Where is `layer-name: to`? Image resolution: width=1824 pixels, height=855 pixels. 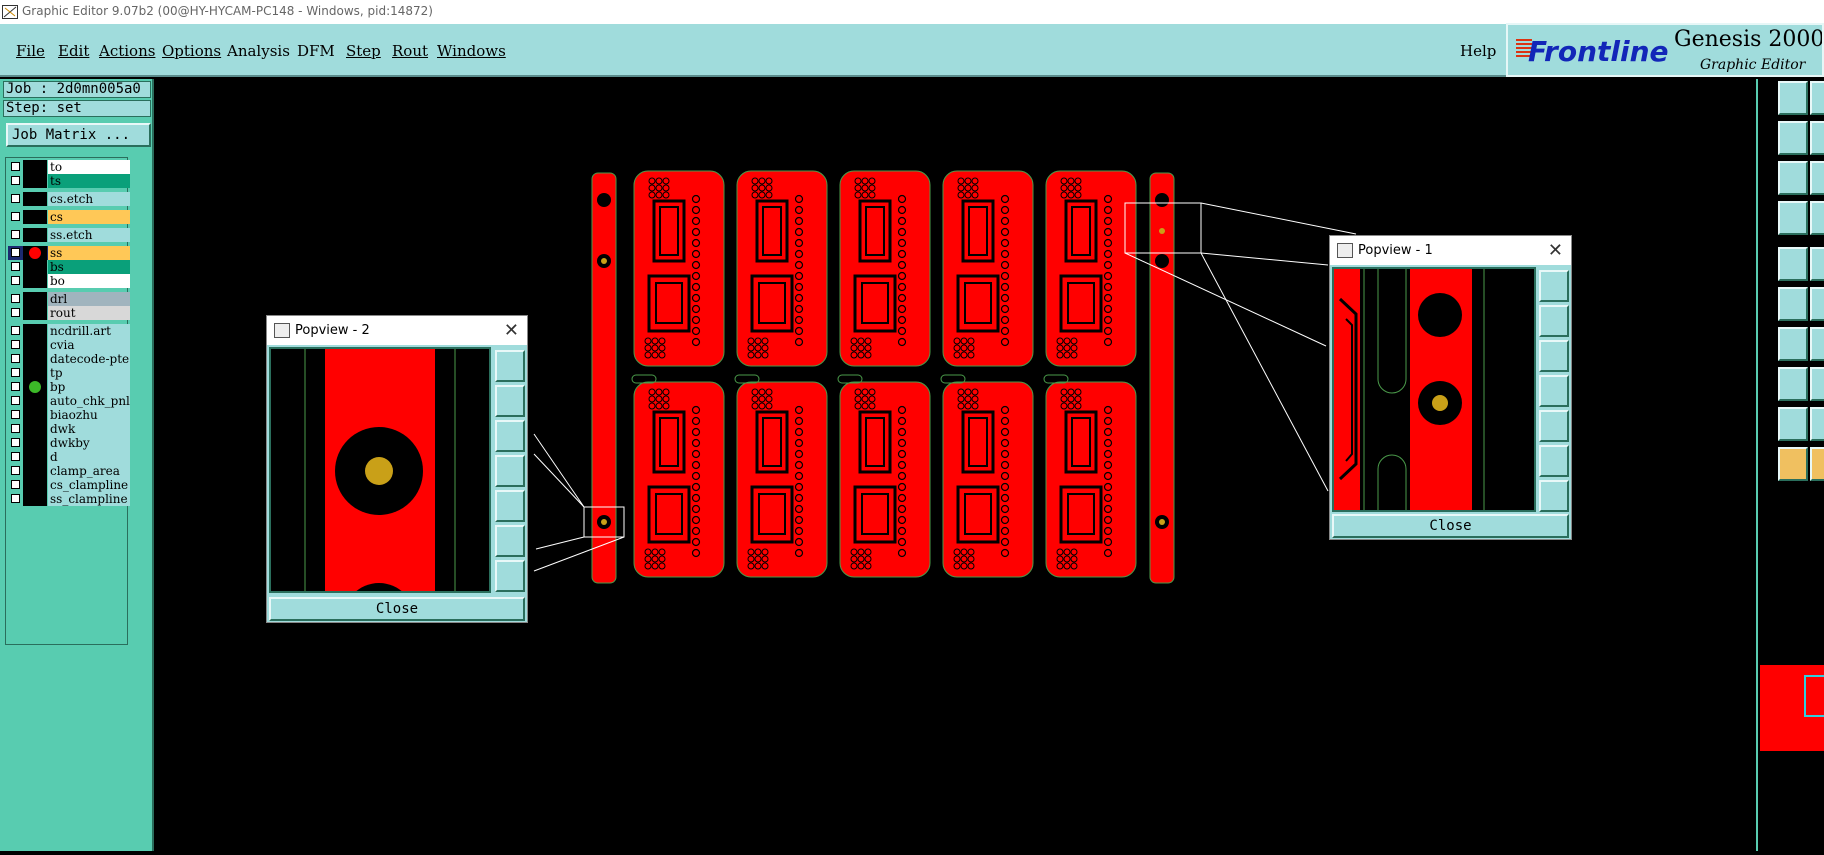
layer-name: to is located at coordinates (89, 167).